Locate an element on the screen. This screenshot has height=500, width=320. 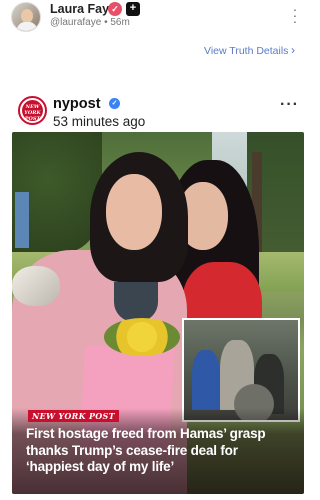
photo-inset is located at coordinates (241, 370).